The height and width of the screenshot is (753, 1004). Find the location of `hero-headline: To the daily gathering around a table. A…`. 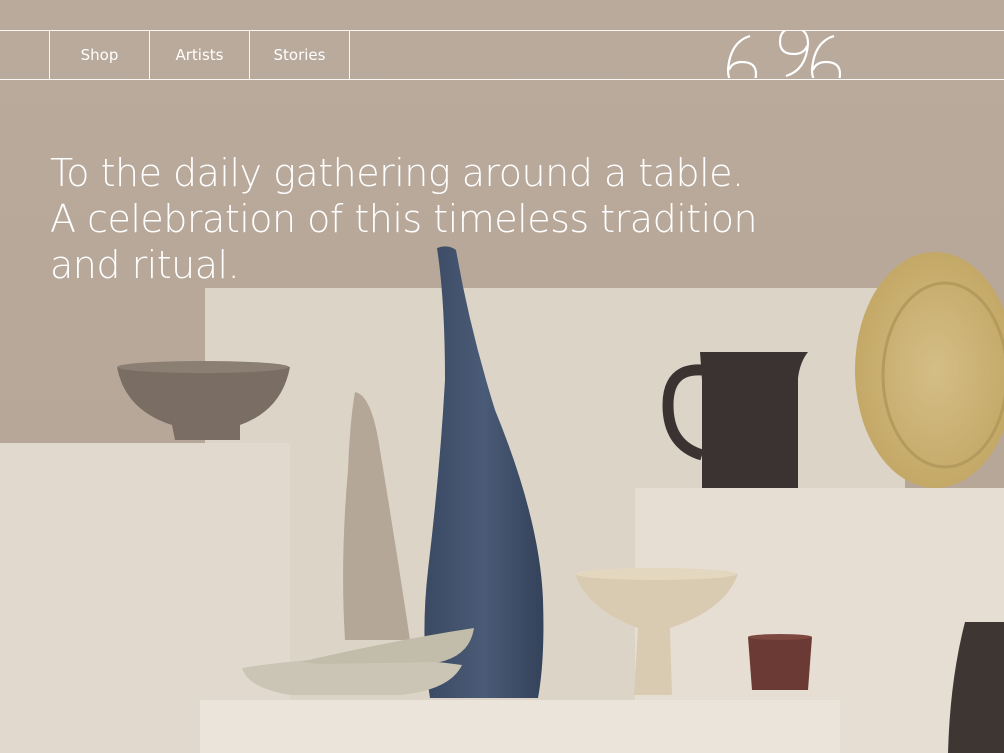

hero-headline: To the daily gathering around a table. A… is located at coordinates (404, 219).